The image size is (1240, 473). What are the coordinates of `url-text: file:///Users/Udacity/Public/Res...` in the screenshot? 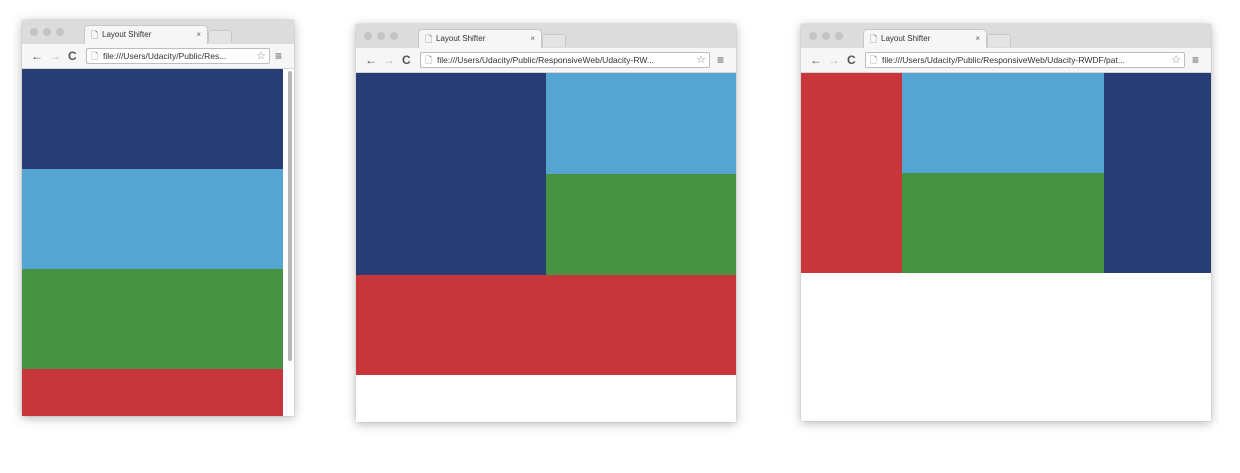 It's located at (165, 56).